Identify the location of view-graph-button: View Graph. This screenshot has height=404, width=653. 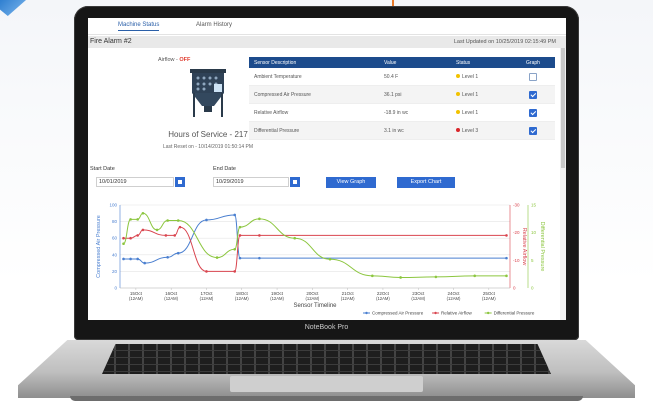
(351, 182).